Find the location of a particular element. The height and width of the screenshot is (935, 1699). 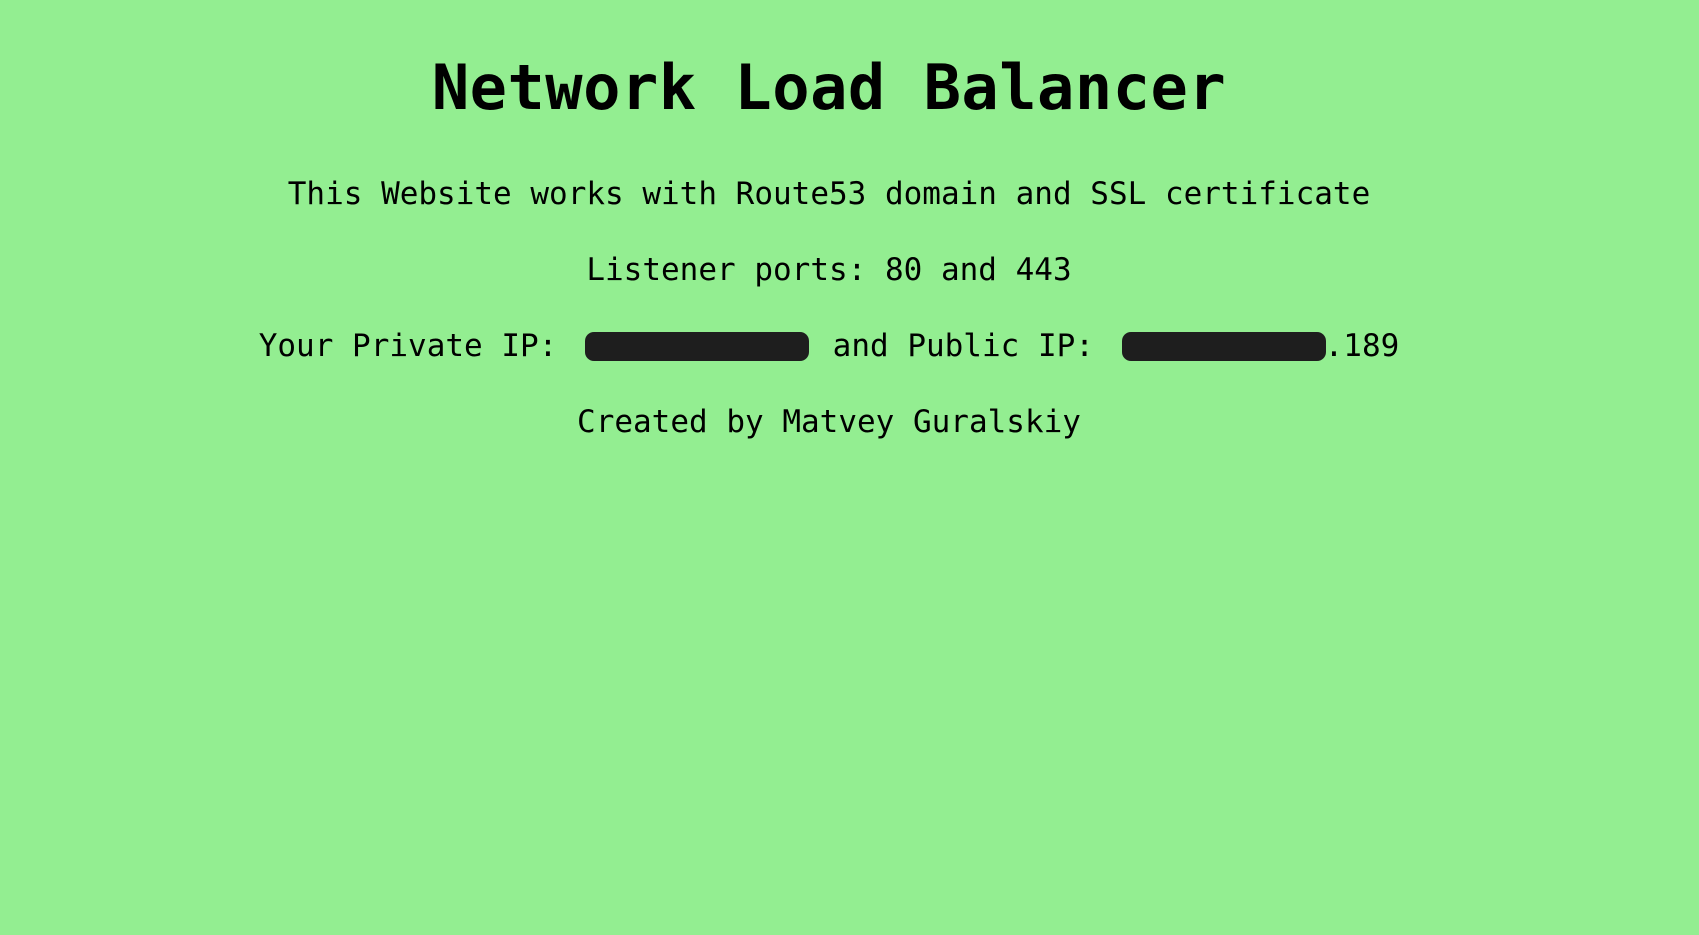

credit-text: Created by Matvey Guralskiy is located at coordinates (829, 422).